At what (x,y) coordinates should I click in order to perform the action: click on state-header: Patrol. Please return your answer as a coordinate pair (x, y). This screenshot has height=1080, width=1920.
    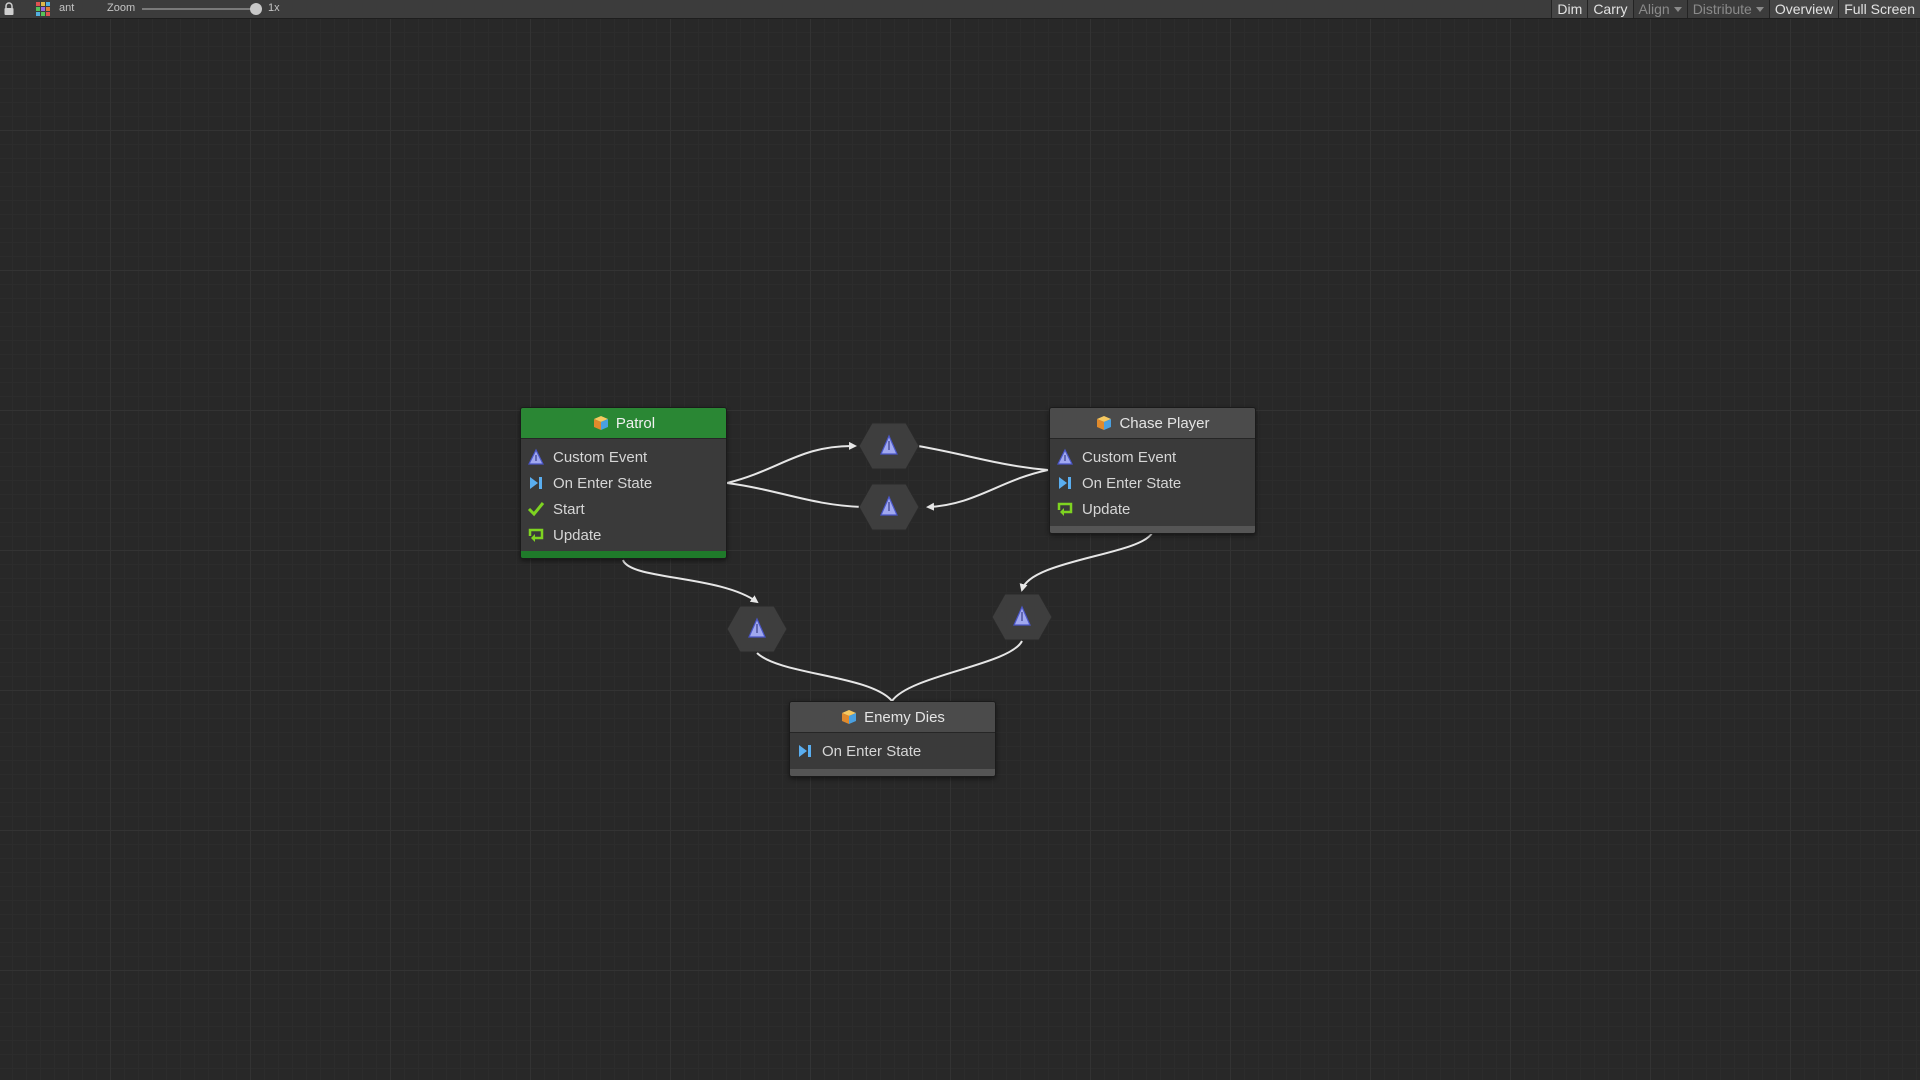
    Looking at the image, I should click on (623, 423).